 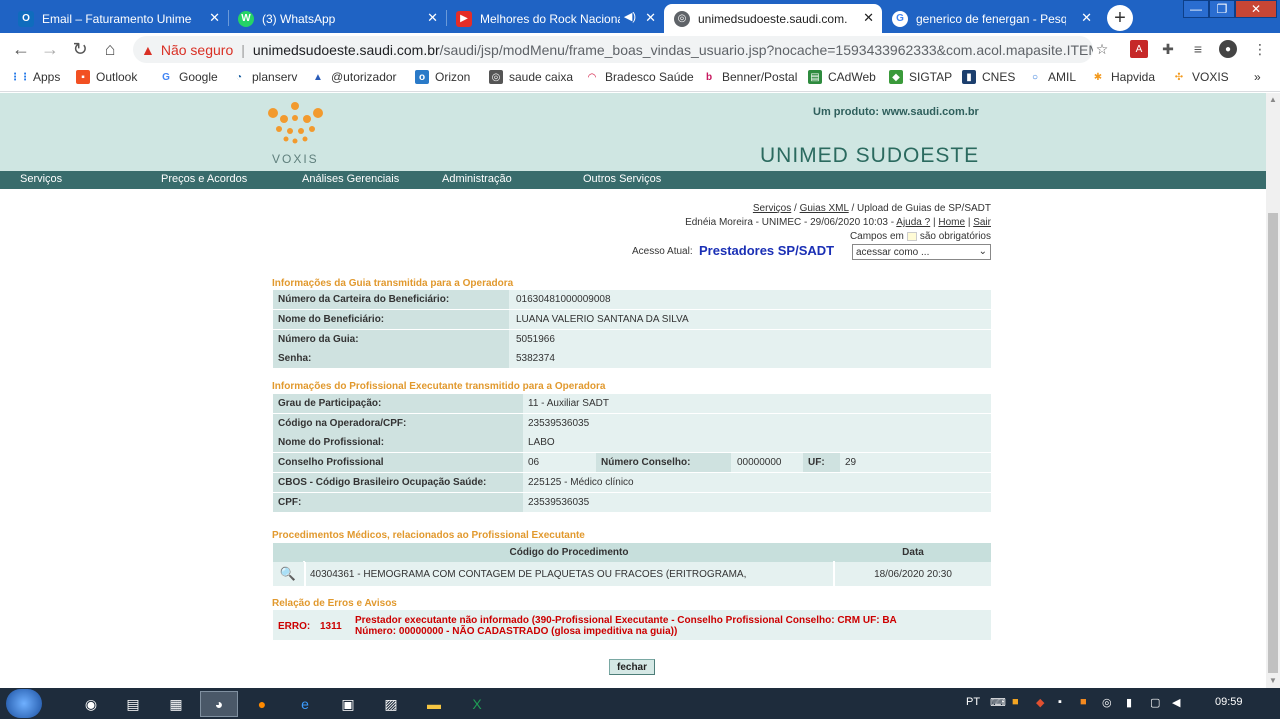 I want to click on bookmark-google: G Google, so click(x=188, y=77).